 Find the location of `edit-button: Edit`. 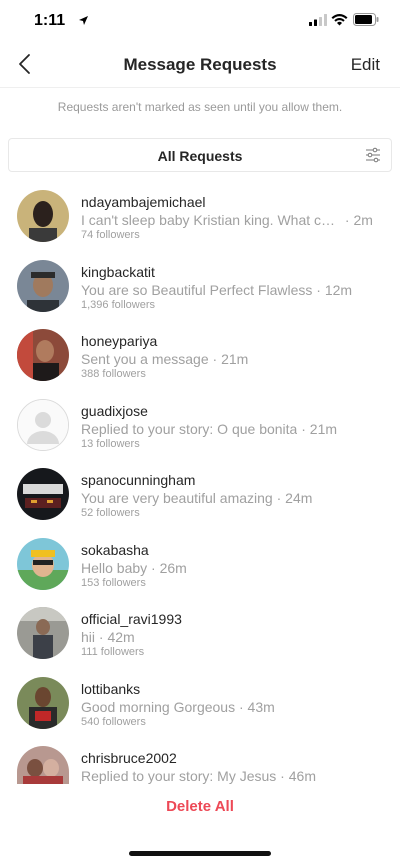

edit-button: Edit is located at coordinates (365, 65).